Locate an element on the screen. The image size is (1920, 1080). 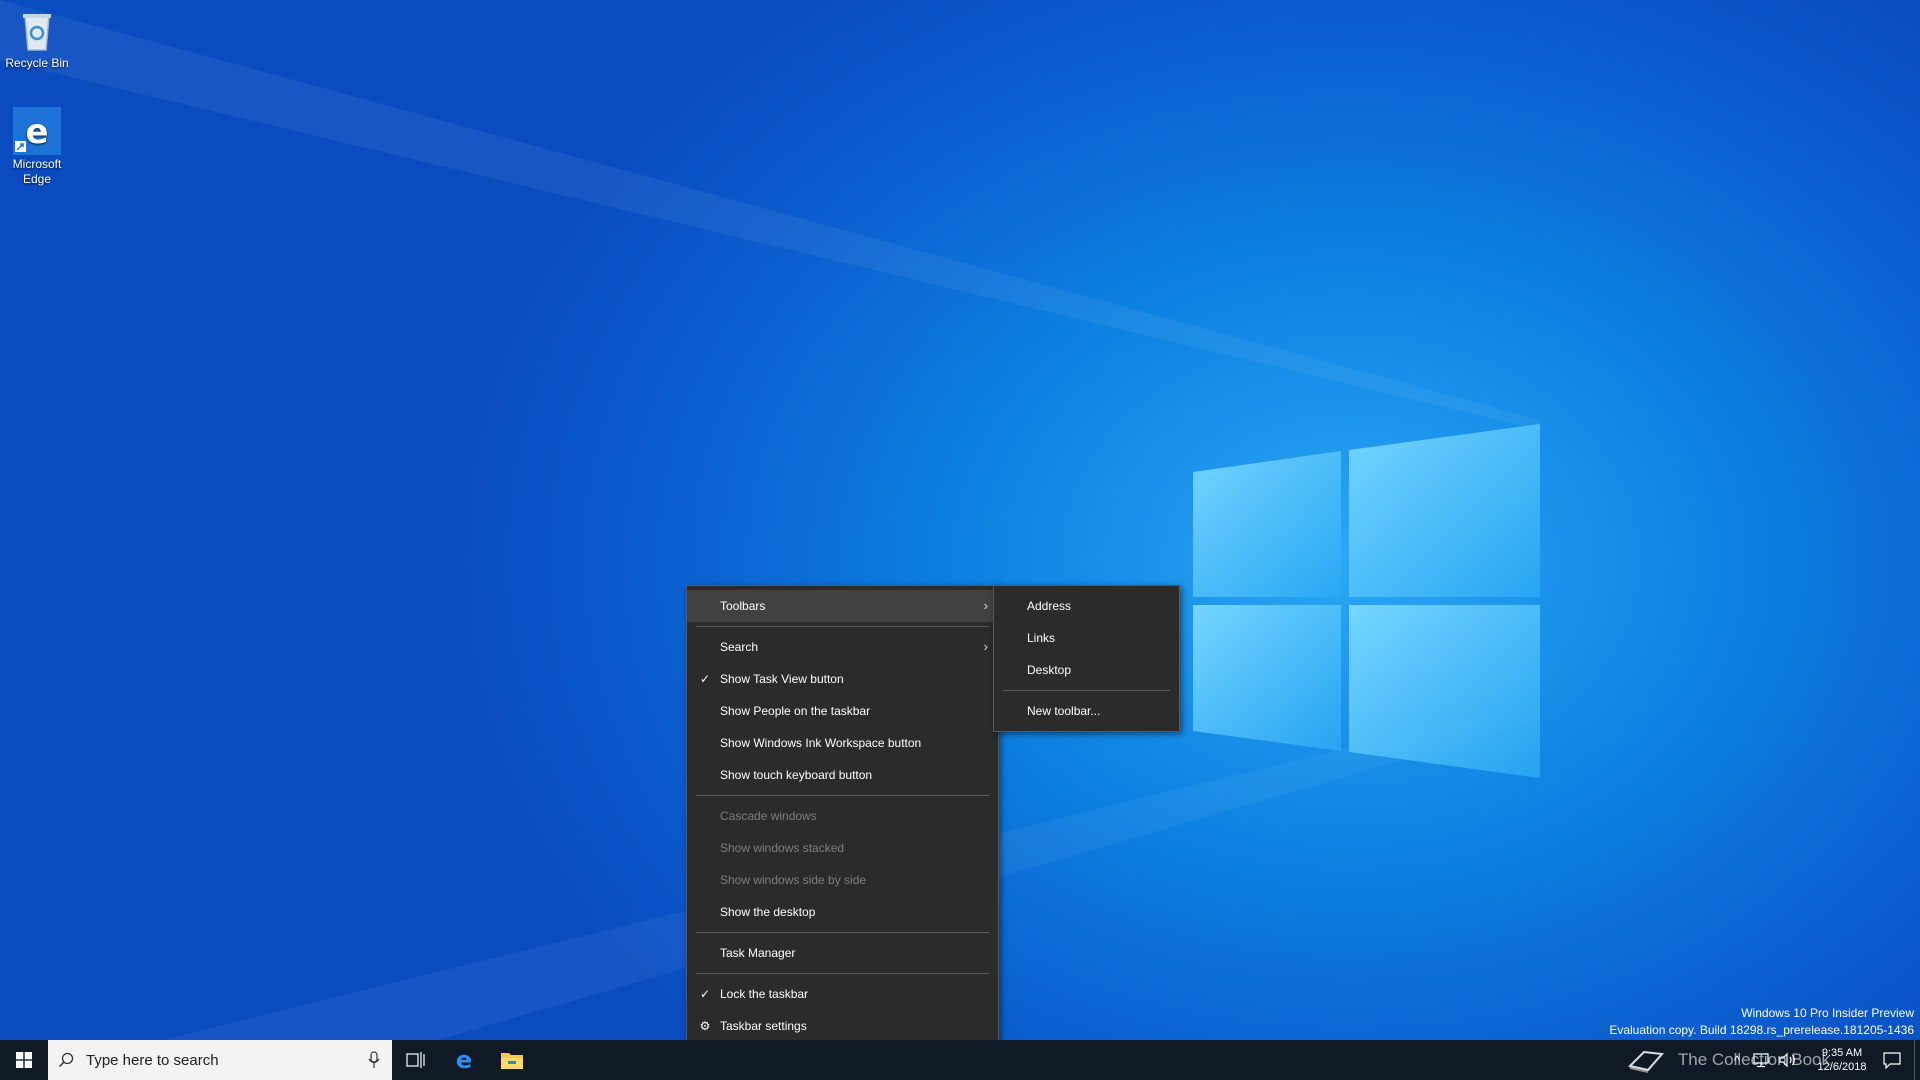
menu-item-task-manager: Task Manager is located at coordinates (842, 953).